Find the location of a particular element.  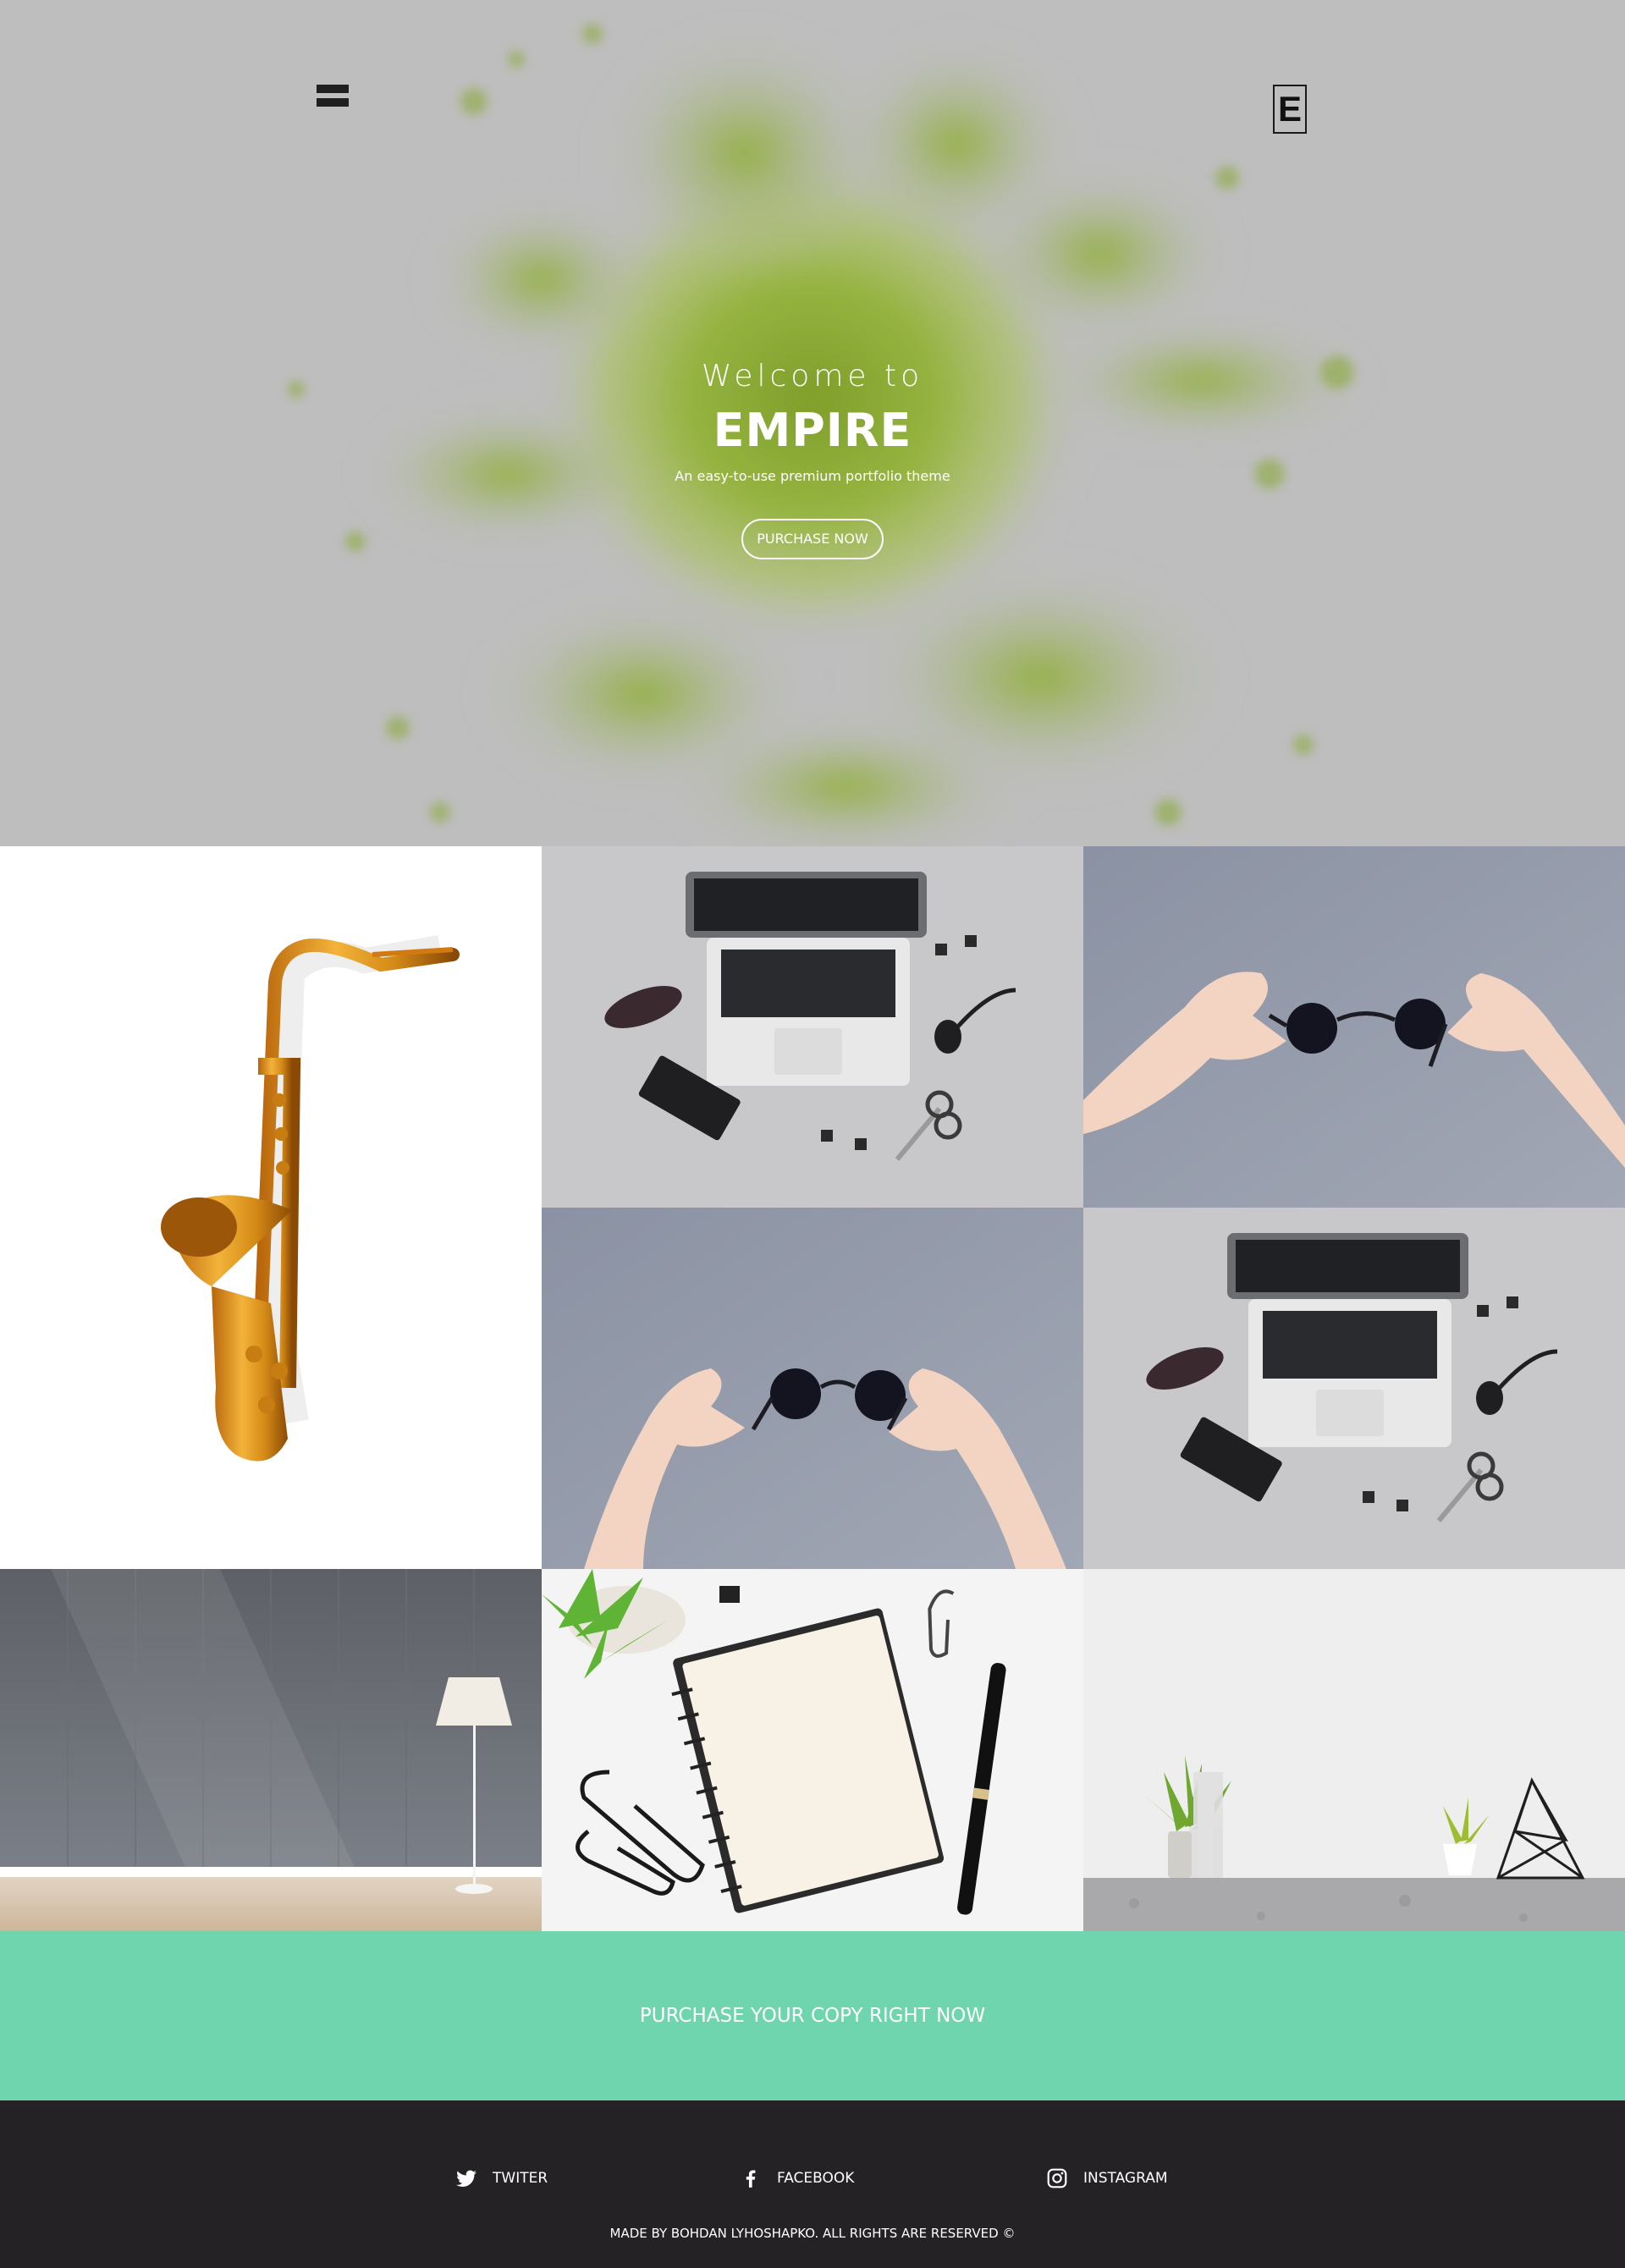

gallery-item-sunglasses is located at coordinates (1354, 1027).